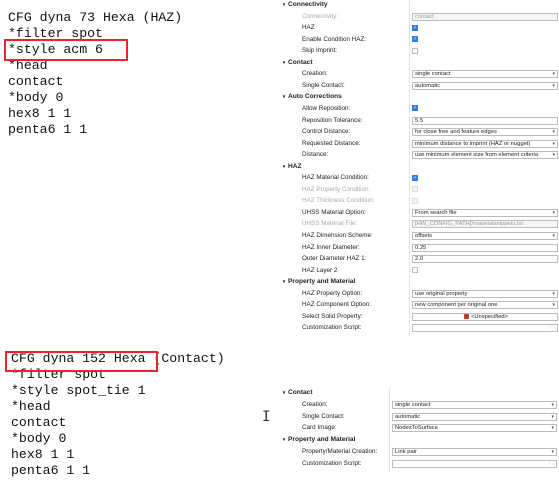  Describe the element at coordinates (320, 270) in the screenshot. I see `property-label: HAZ Layer 2` at that location.